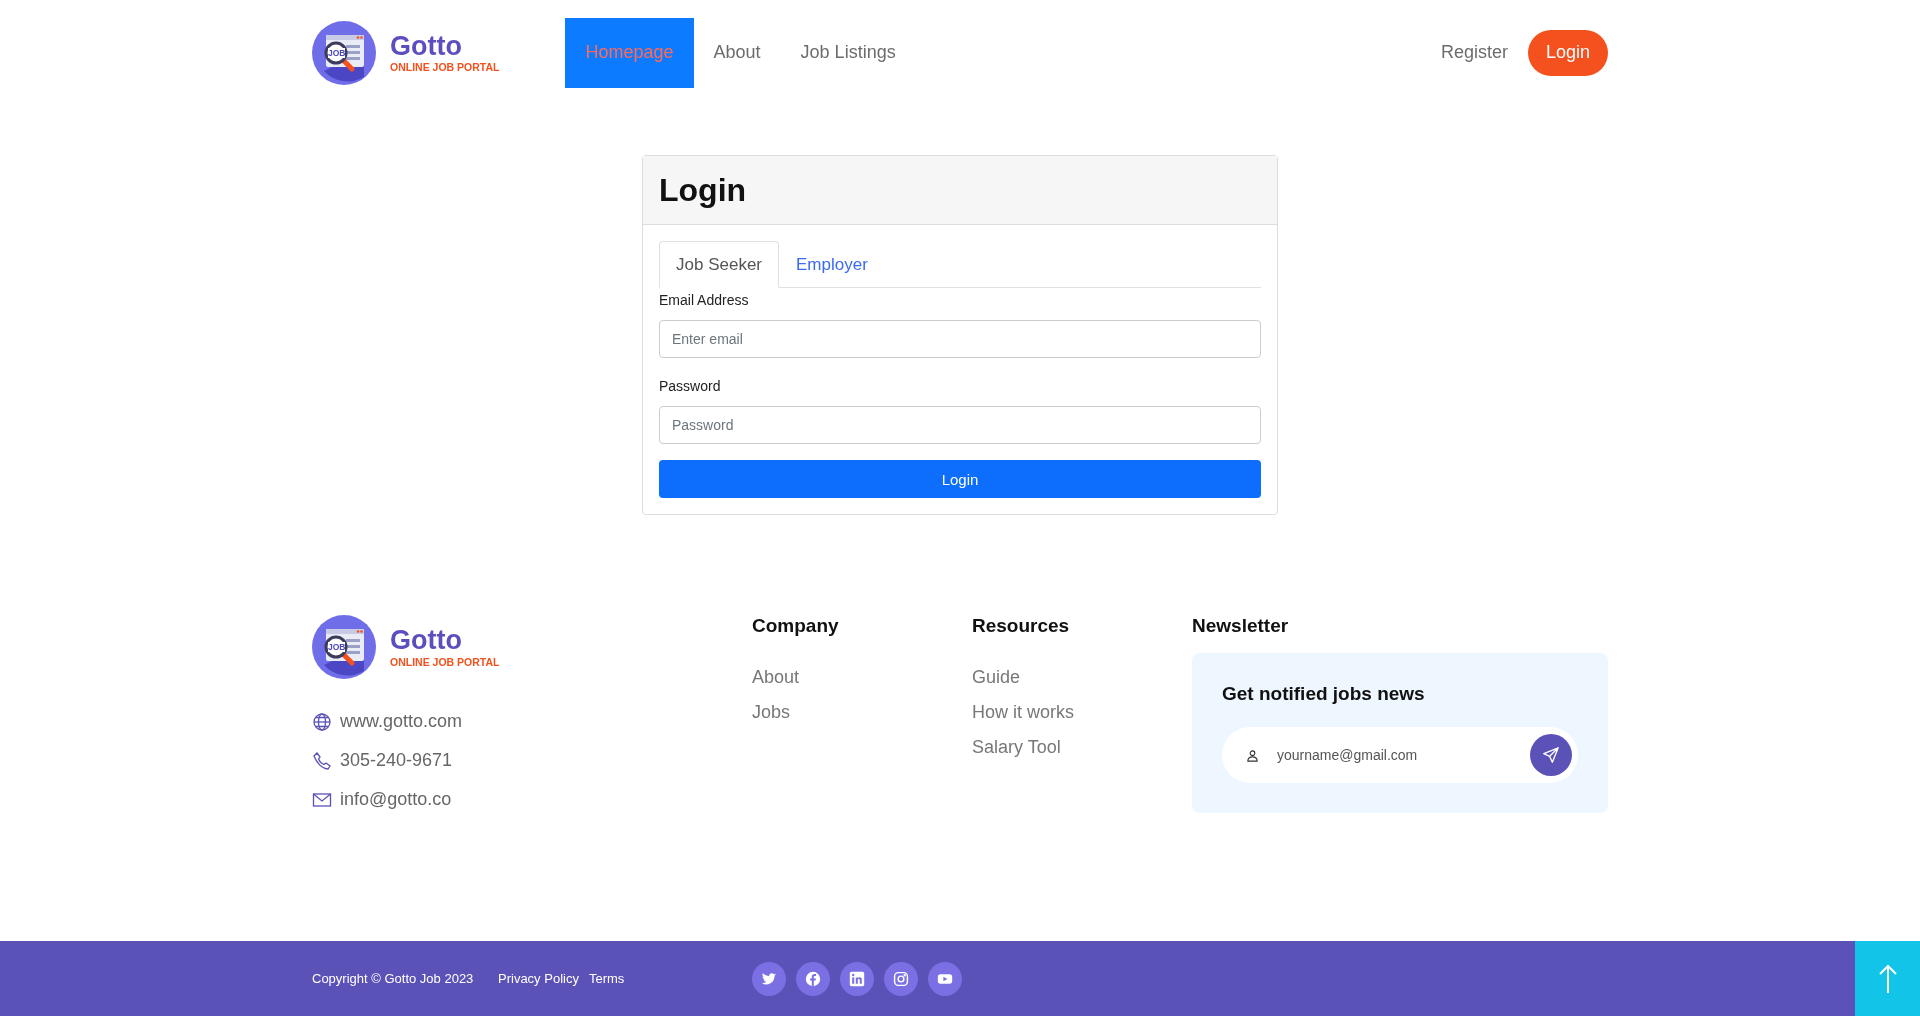  Describe the element at coordinates (703, 190) in the screenshot. I see `card-title: Login` at that location.